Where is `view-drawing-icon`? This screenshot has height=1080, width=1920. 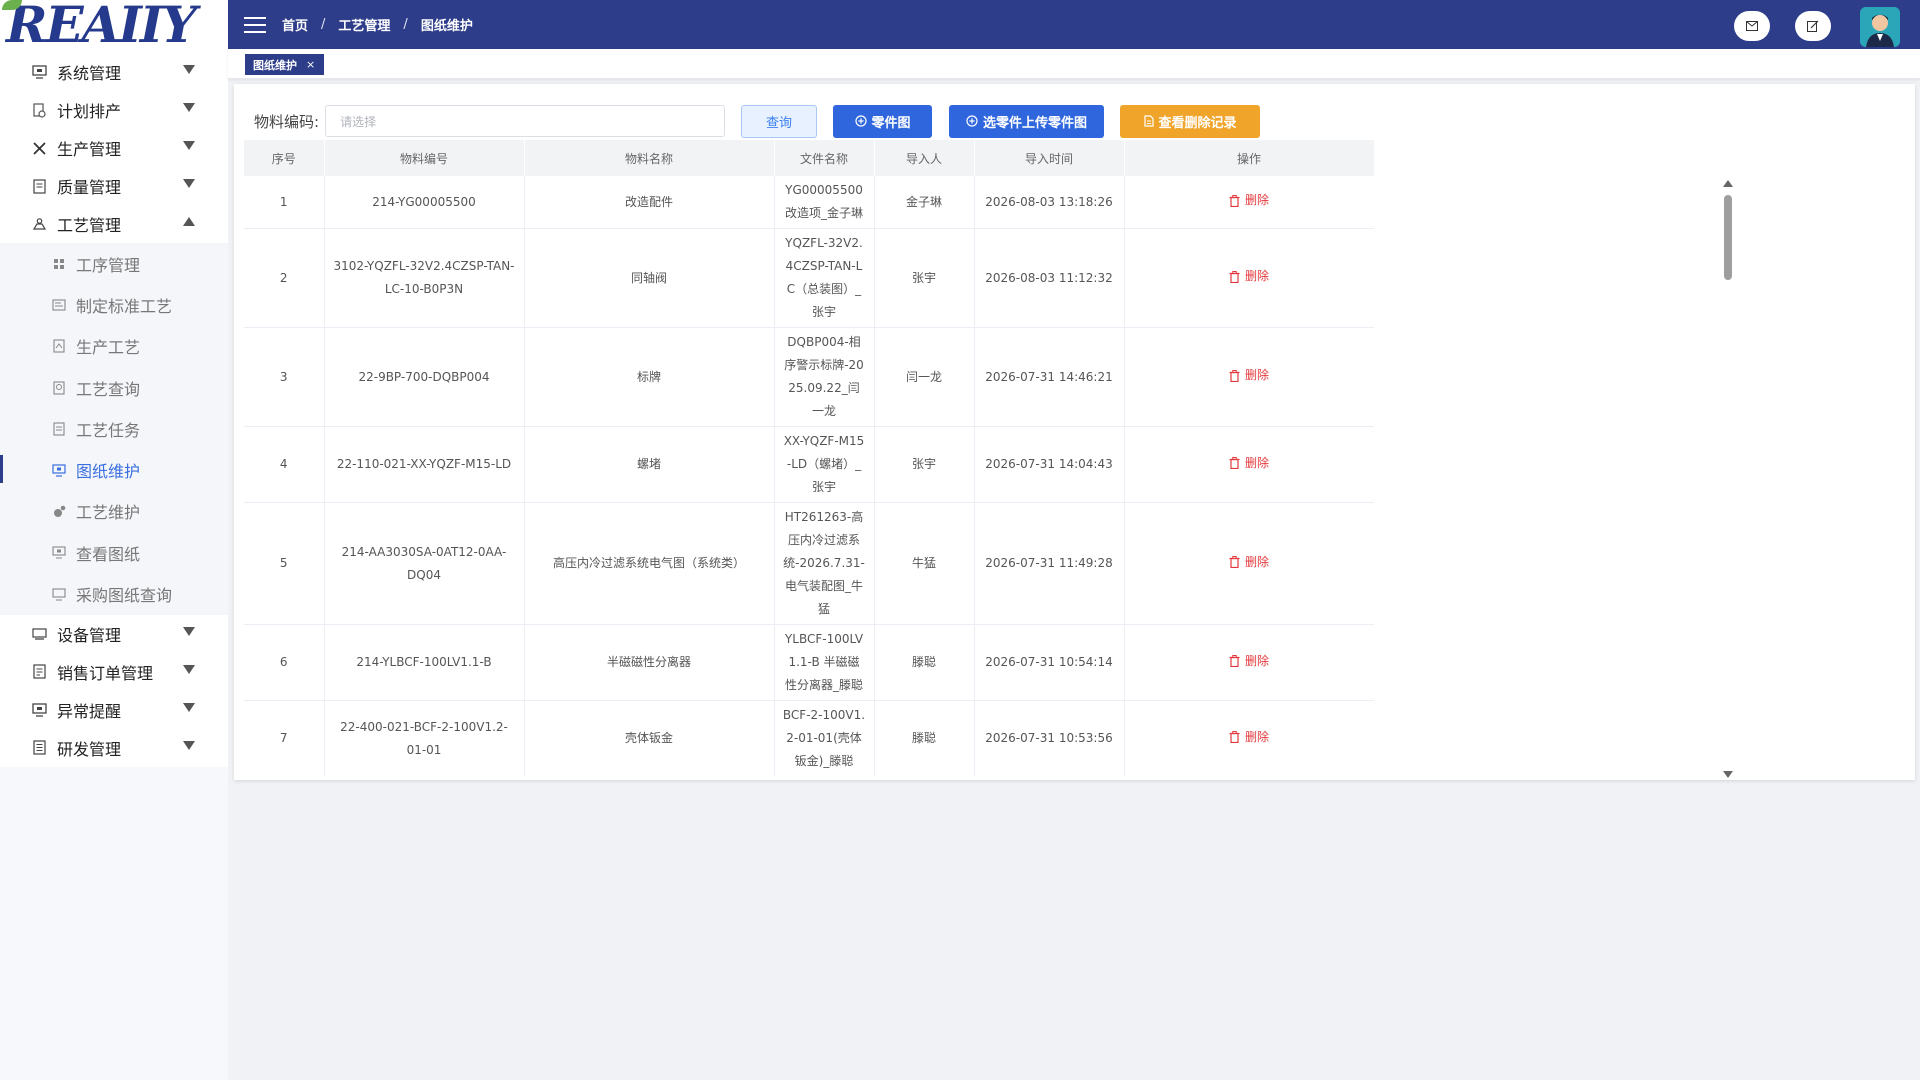
view-drawing-icon is located at coordinates (59, 553).